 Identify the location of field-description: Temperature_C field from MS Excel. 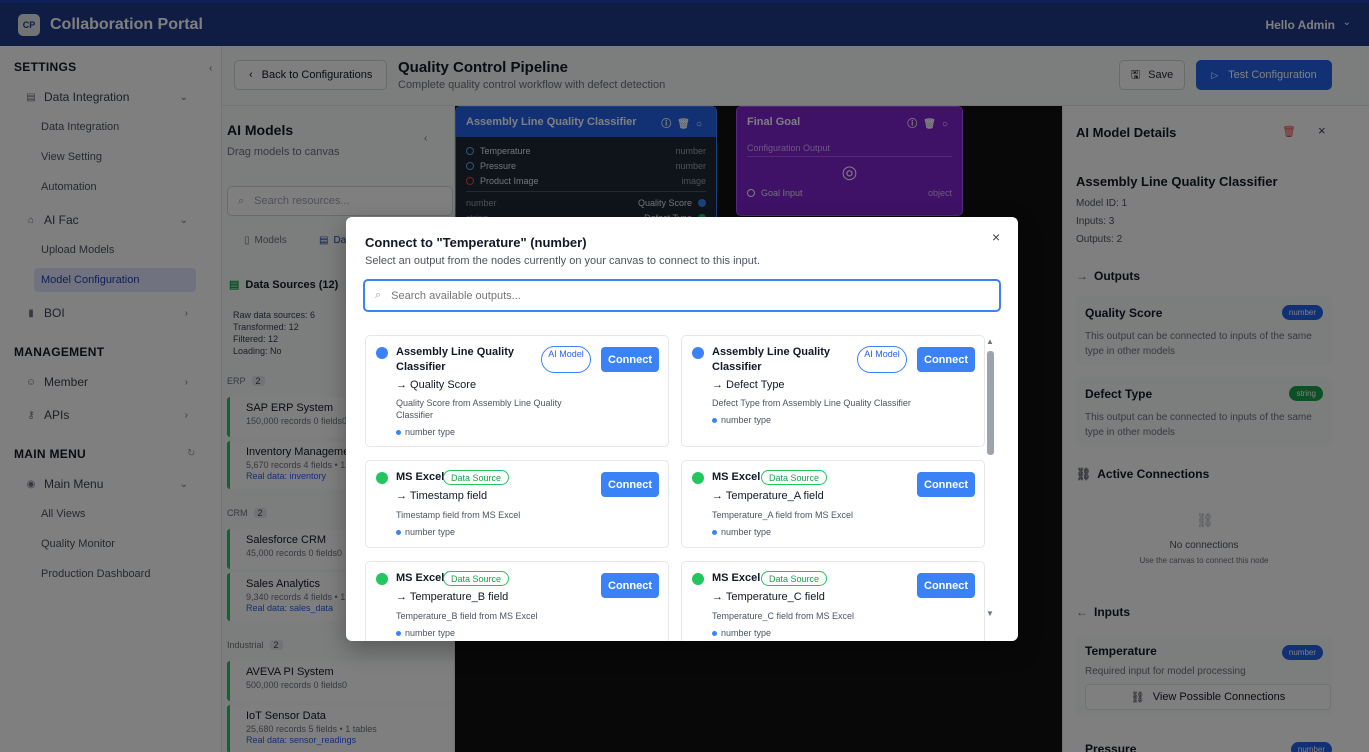
(783, 616).